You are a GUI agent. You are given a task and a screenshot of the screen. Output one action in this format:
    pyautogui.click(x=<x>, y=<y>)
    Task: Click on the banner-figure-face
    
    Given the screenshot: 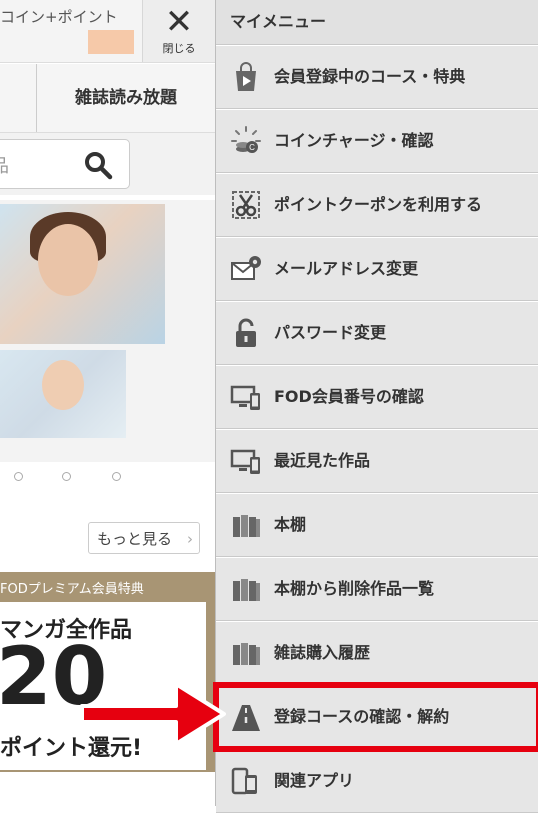 What is the action you would take?
    pyautogui.click(x=68, y=260)
    